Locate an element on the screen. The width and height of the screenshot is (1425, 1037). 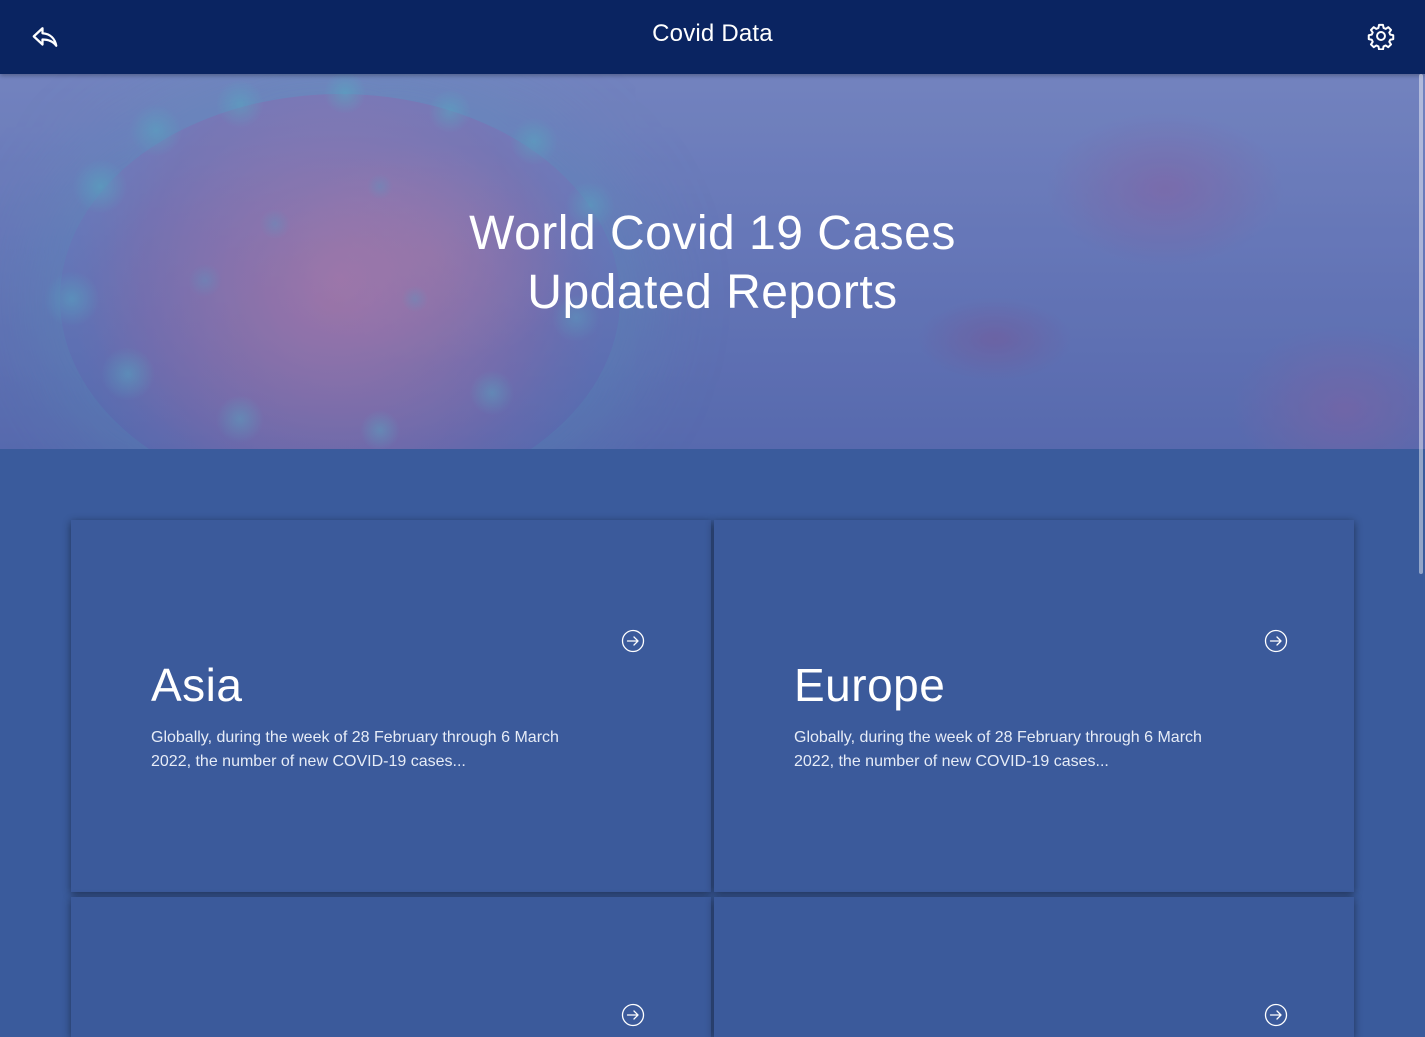
region-title: Europe is located at coordinates (870, 685).